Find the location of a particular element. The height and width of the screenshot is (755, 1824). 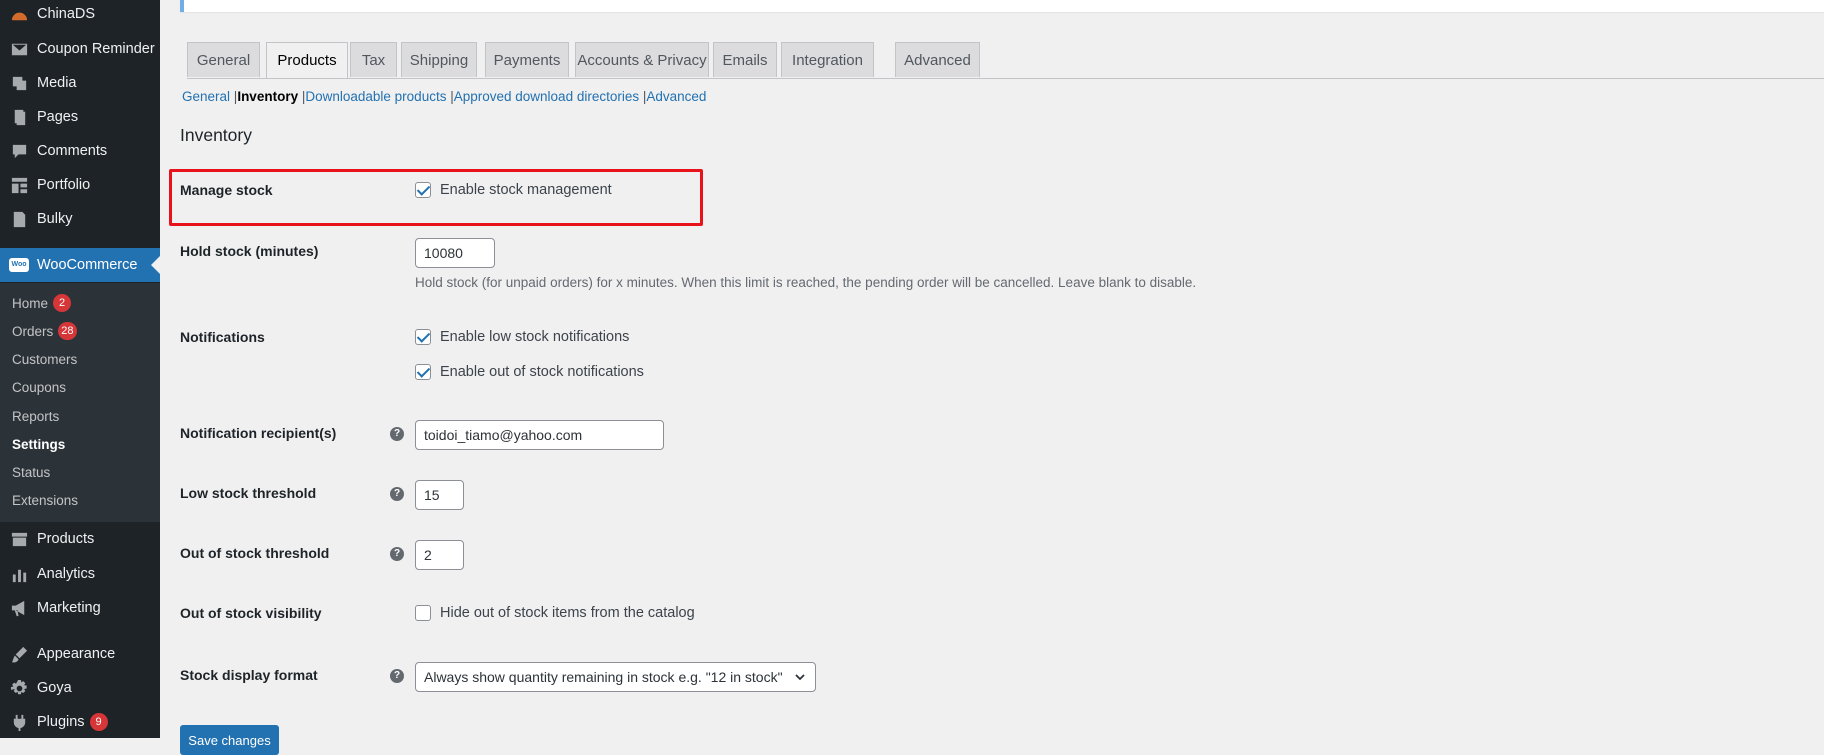

out-of-stock-notification-option: Enable out of stock notifications is located at coordinates (529, 372).